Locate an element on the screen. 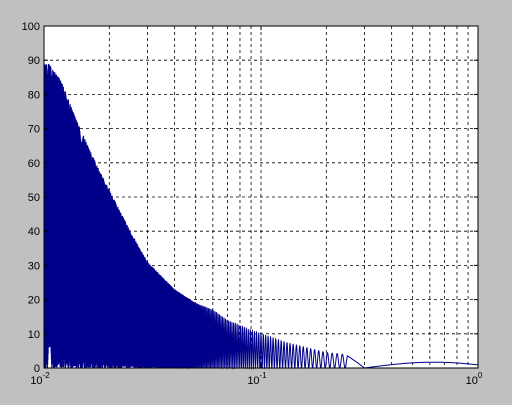 The width and height of the screenshot is (512, 405). x-tick-label: 100 is located at coordinates (474, 379).